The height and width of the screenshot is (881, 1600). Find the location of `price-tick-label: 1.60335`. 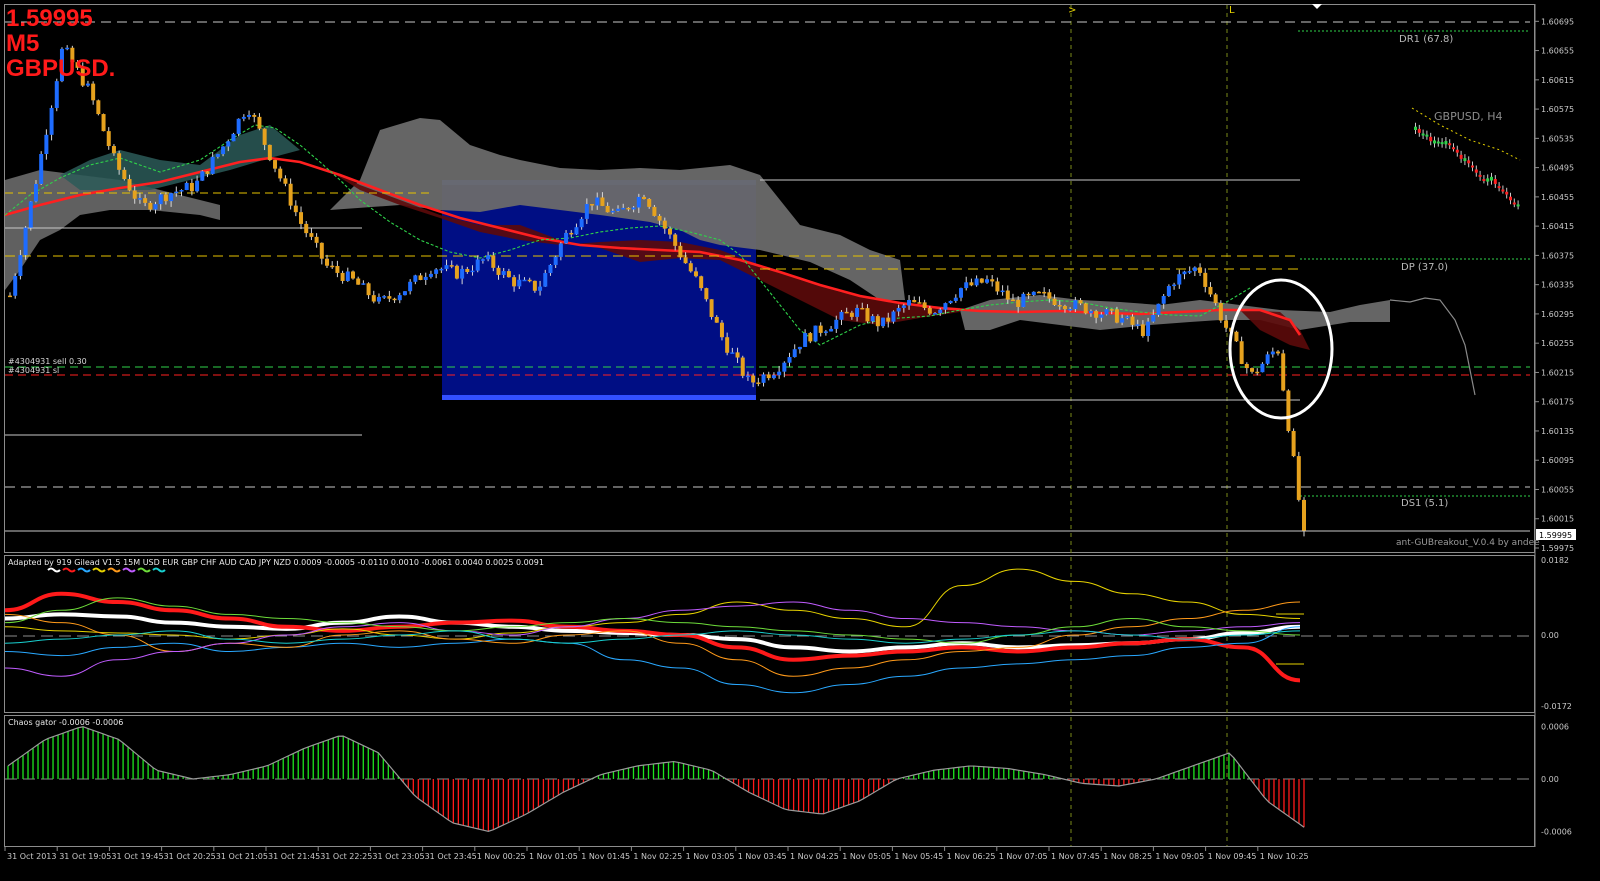

price-tick-label: 1.60335 is located at coordinates (1557, 285).